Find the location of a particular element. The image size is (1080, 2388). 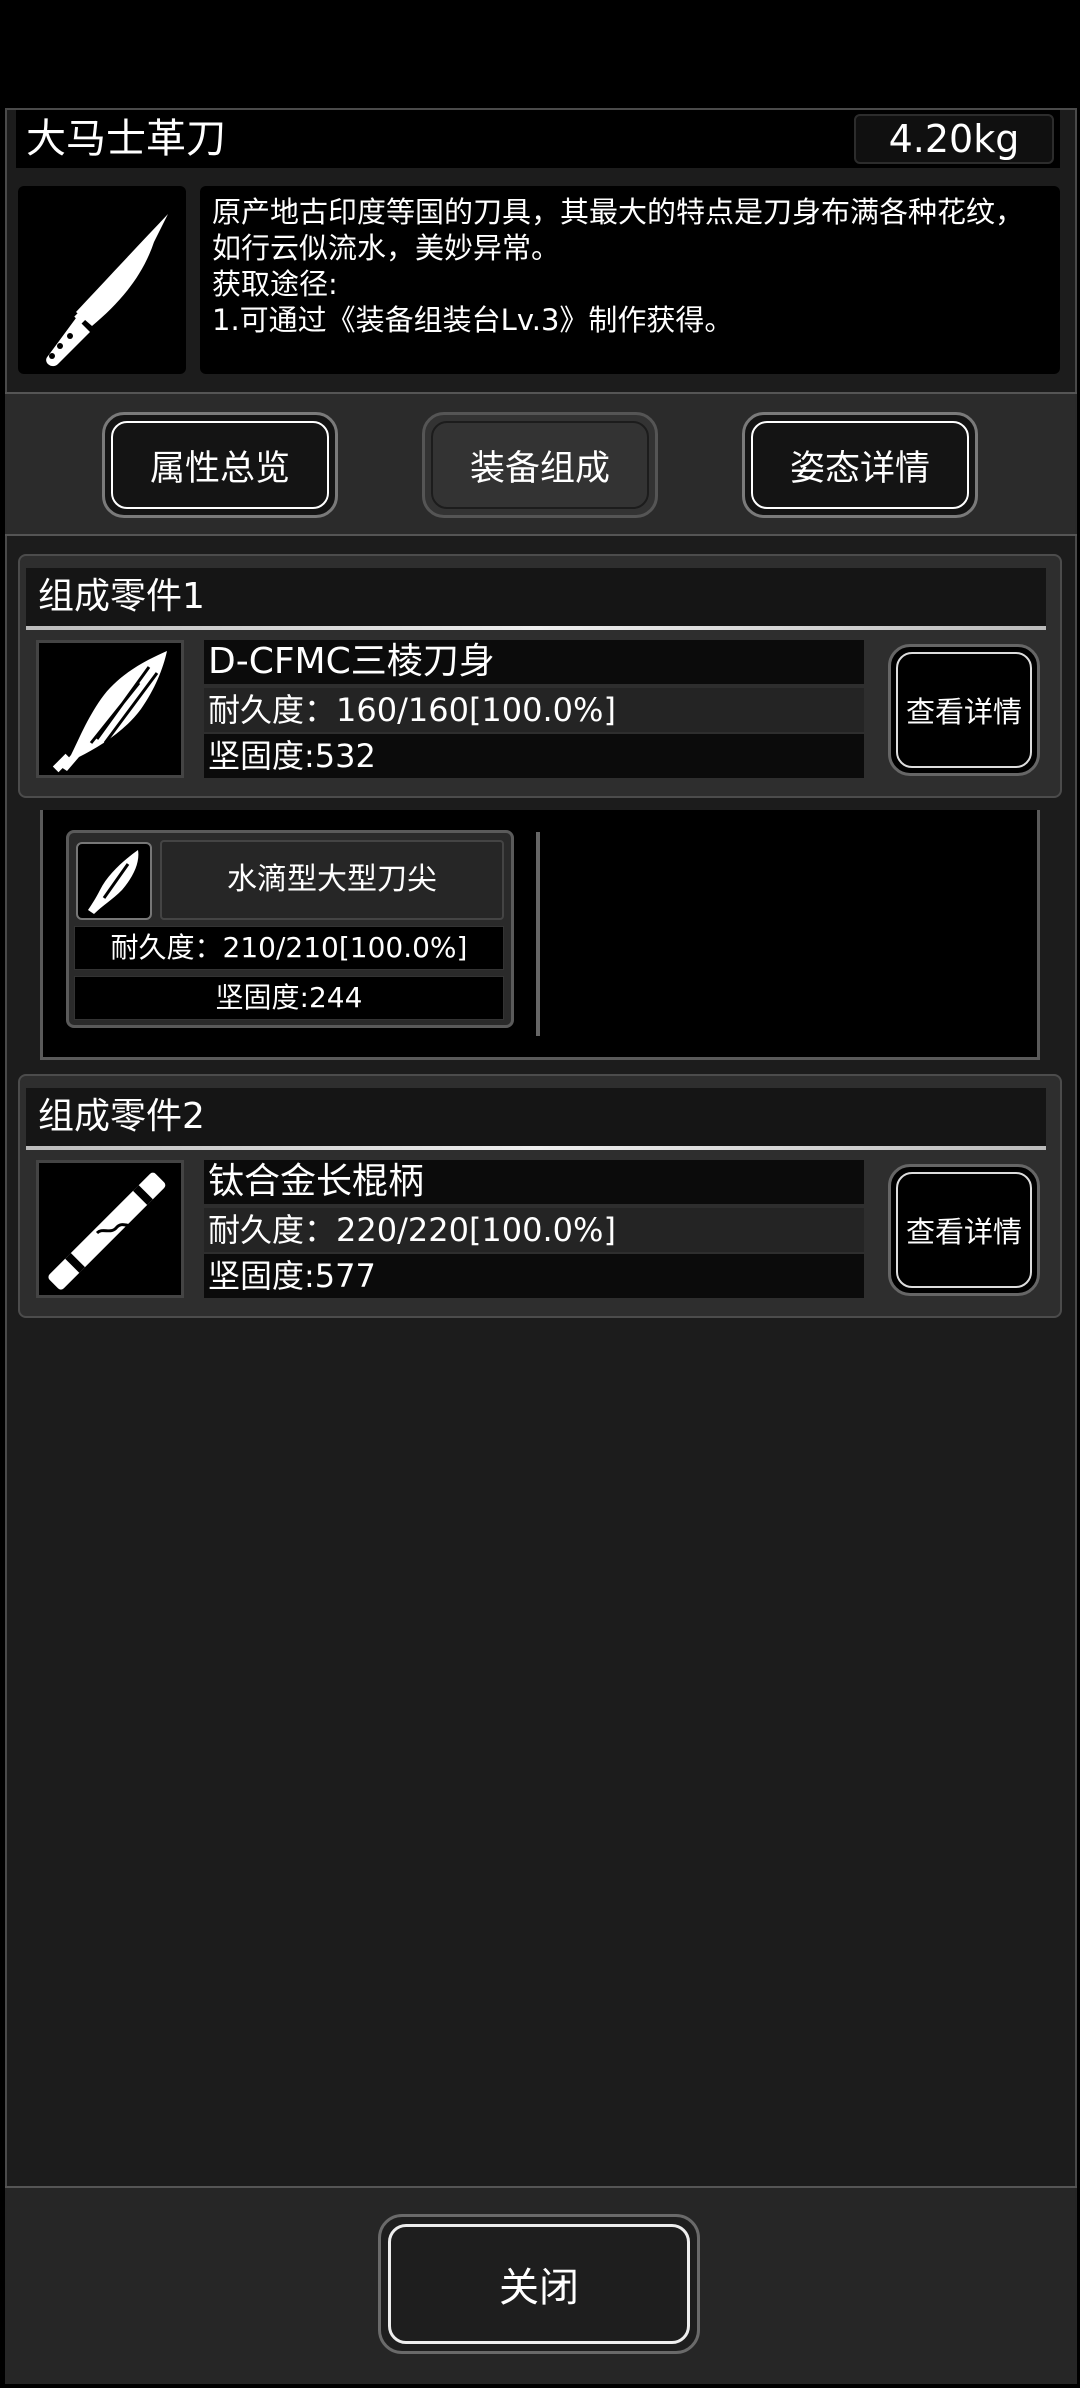

sub-part-icon-box is located at coordinates (114, 881).